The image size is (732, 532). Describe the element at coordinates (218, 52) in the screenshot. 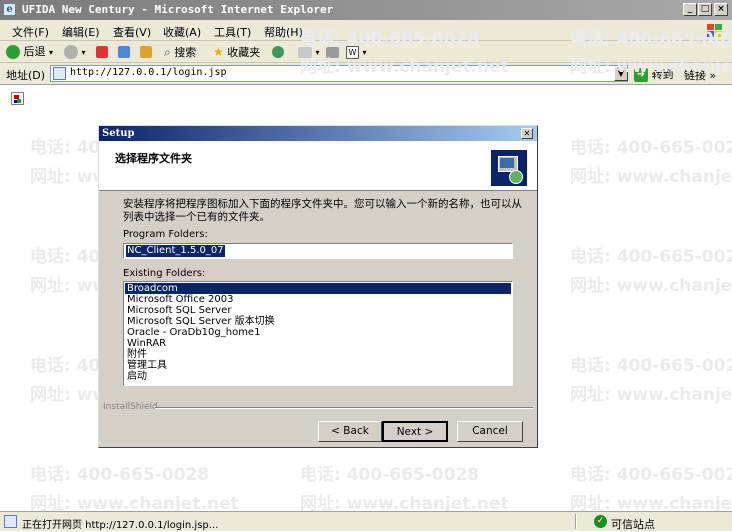

I see `star-icon: ★` at that location.